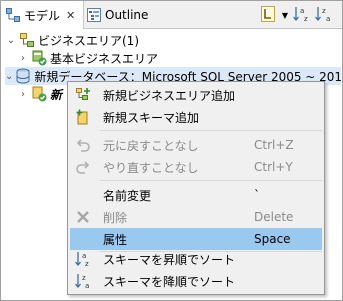 The image size is (343, 301). Describe the element at coordinates (83, 145) in the screenshot. I see `undo-icon` at that location.